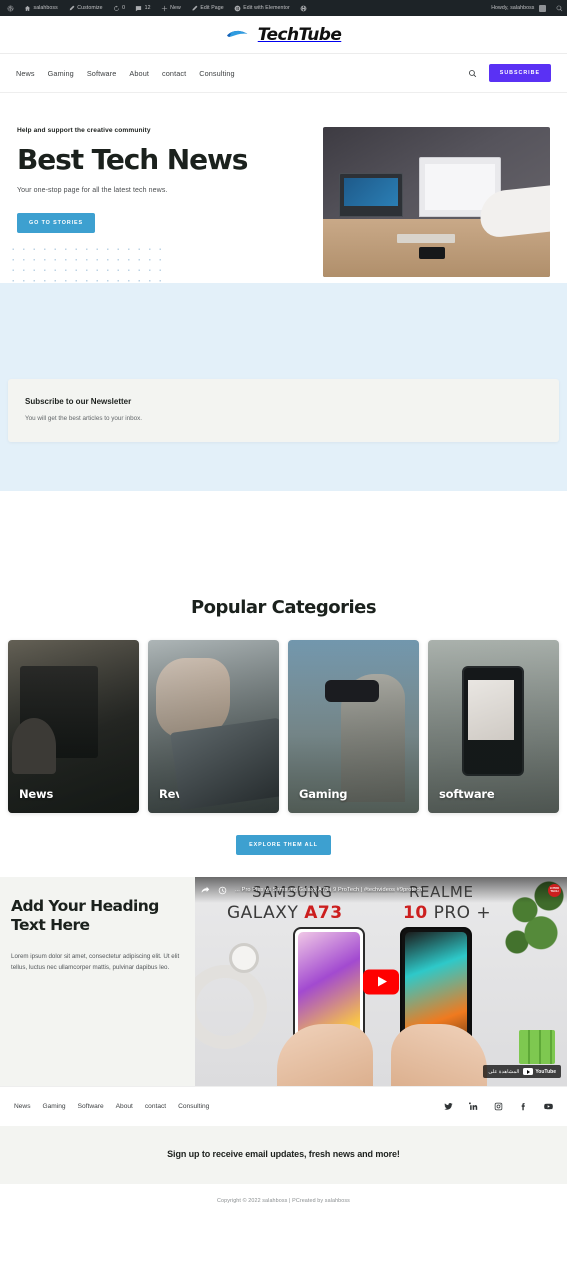 This screenshot has width=567, height=1280. Describe the element at coordinates (472, 73) in the screenshot. I see `search-icon` at that location.